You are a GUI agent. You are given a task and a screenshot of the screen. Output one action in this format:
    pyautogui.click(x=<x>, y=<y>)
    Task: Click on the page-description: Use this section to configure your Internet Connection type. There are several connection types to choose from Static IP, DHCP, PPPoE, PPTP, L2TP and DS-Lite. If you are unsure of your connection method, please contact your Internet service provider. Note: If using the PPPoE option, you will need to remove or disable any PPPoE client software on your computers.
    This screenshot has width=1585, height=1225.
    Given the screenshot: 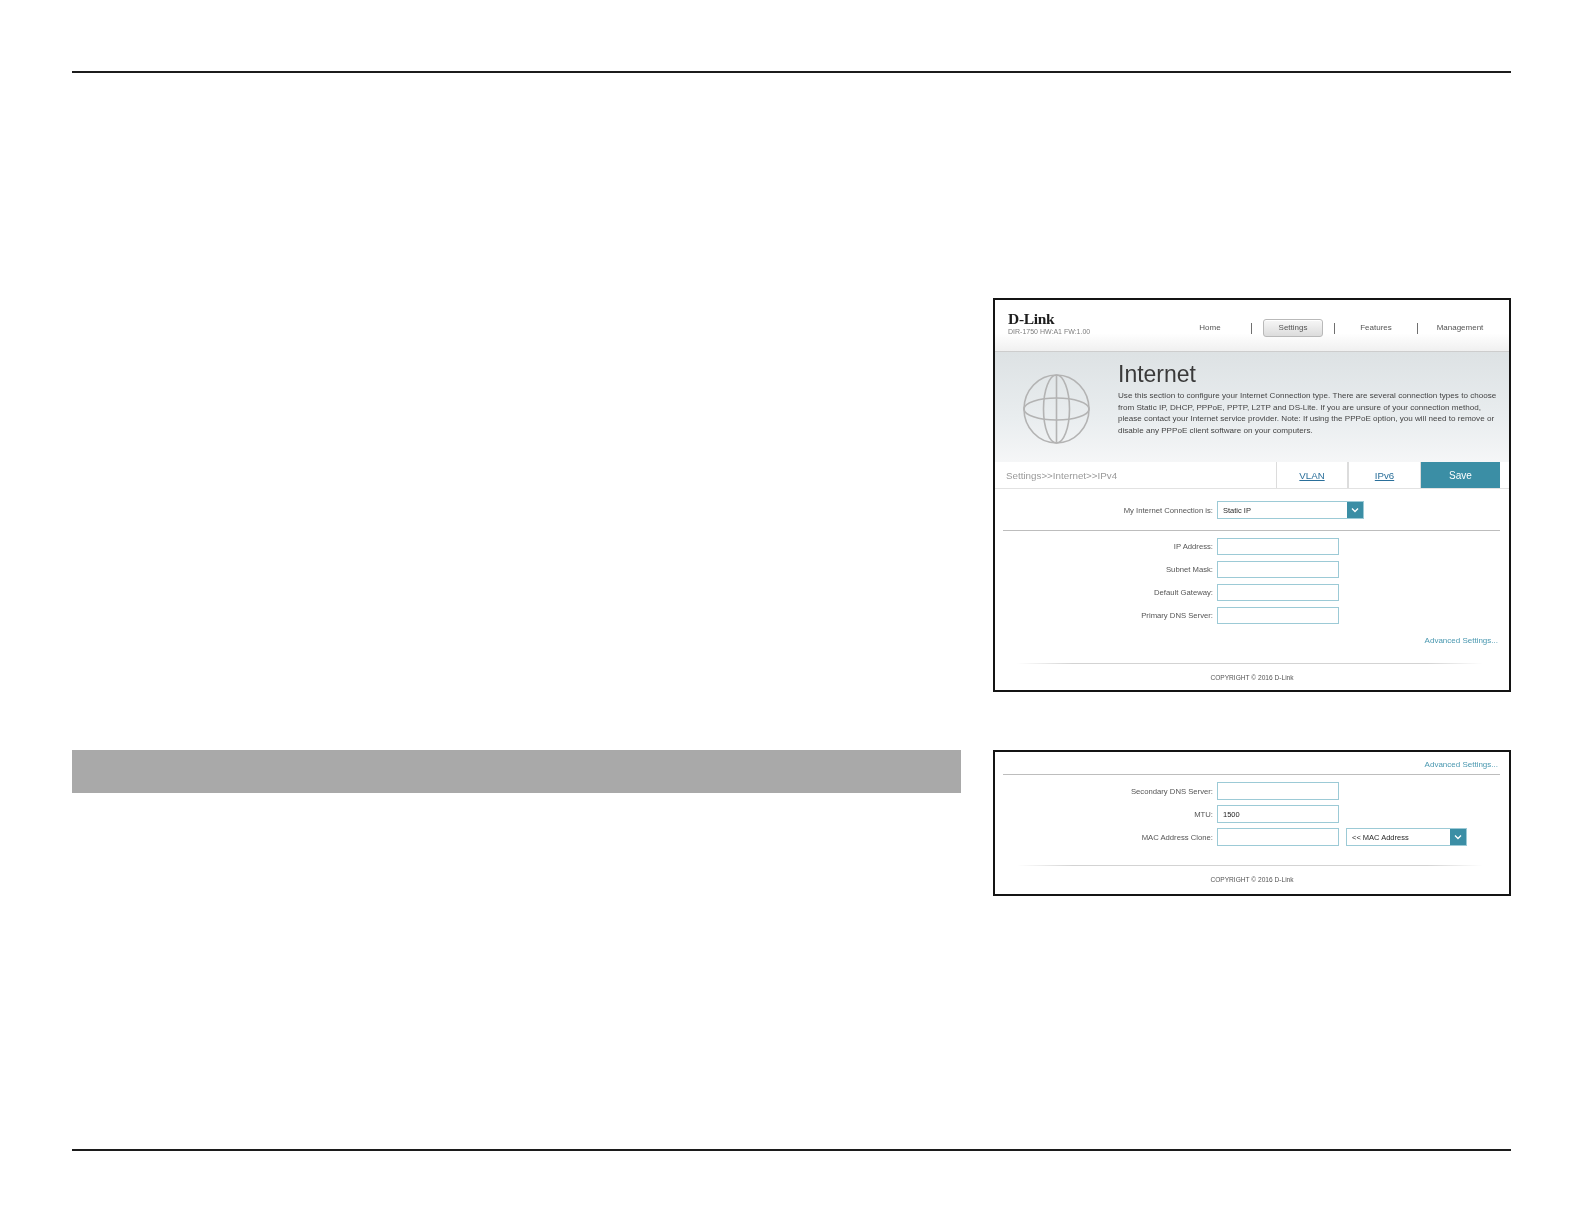 What is the action you would take?
    pyautogui.click(x=1308, y=413)
    